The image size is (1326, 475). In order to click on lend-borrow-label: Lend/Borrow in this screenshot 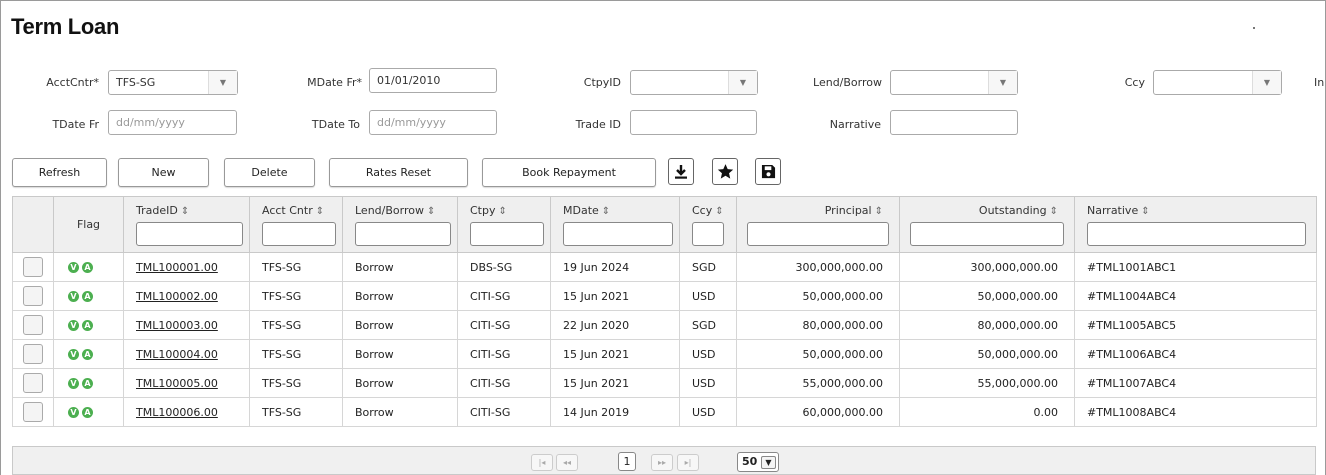, I will do `click(847, 82)`.